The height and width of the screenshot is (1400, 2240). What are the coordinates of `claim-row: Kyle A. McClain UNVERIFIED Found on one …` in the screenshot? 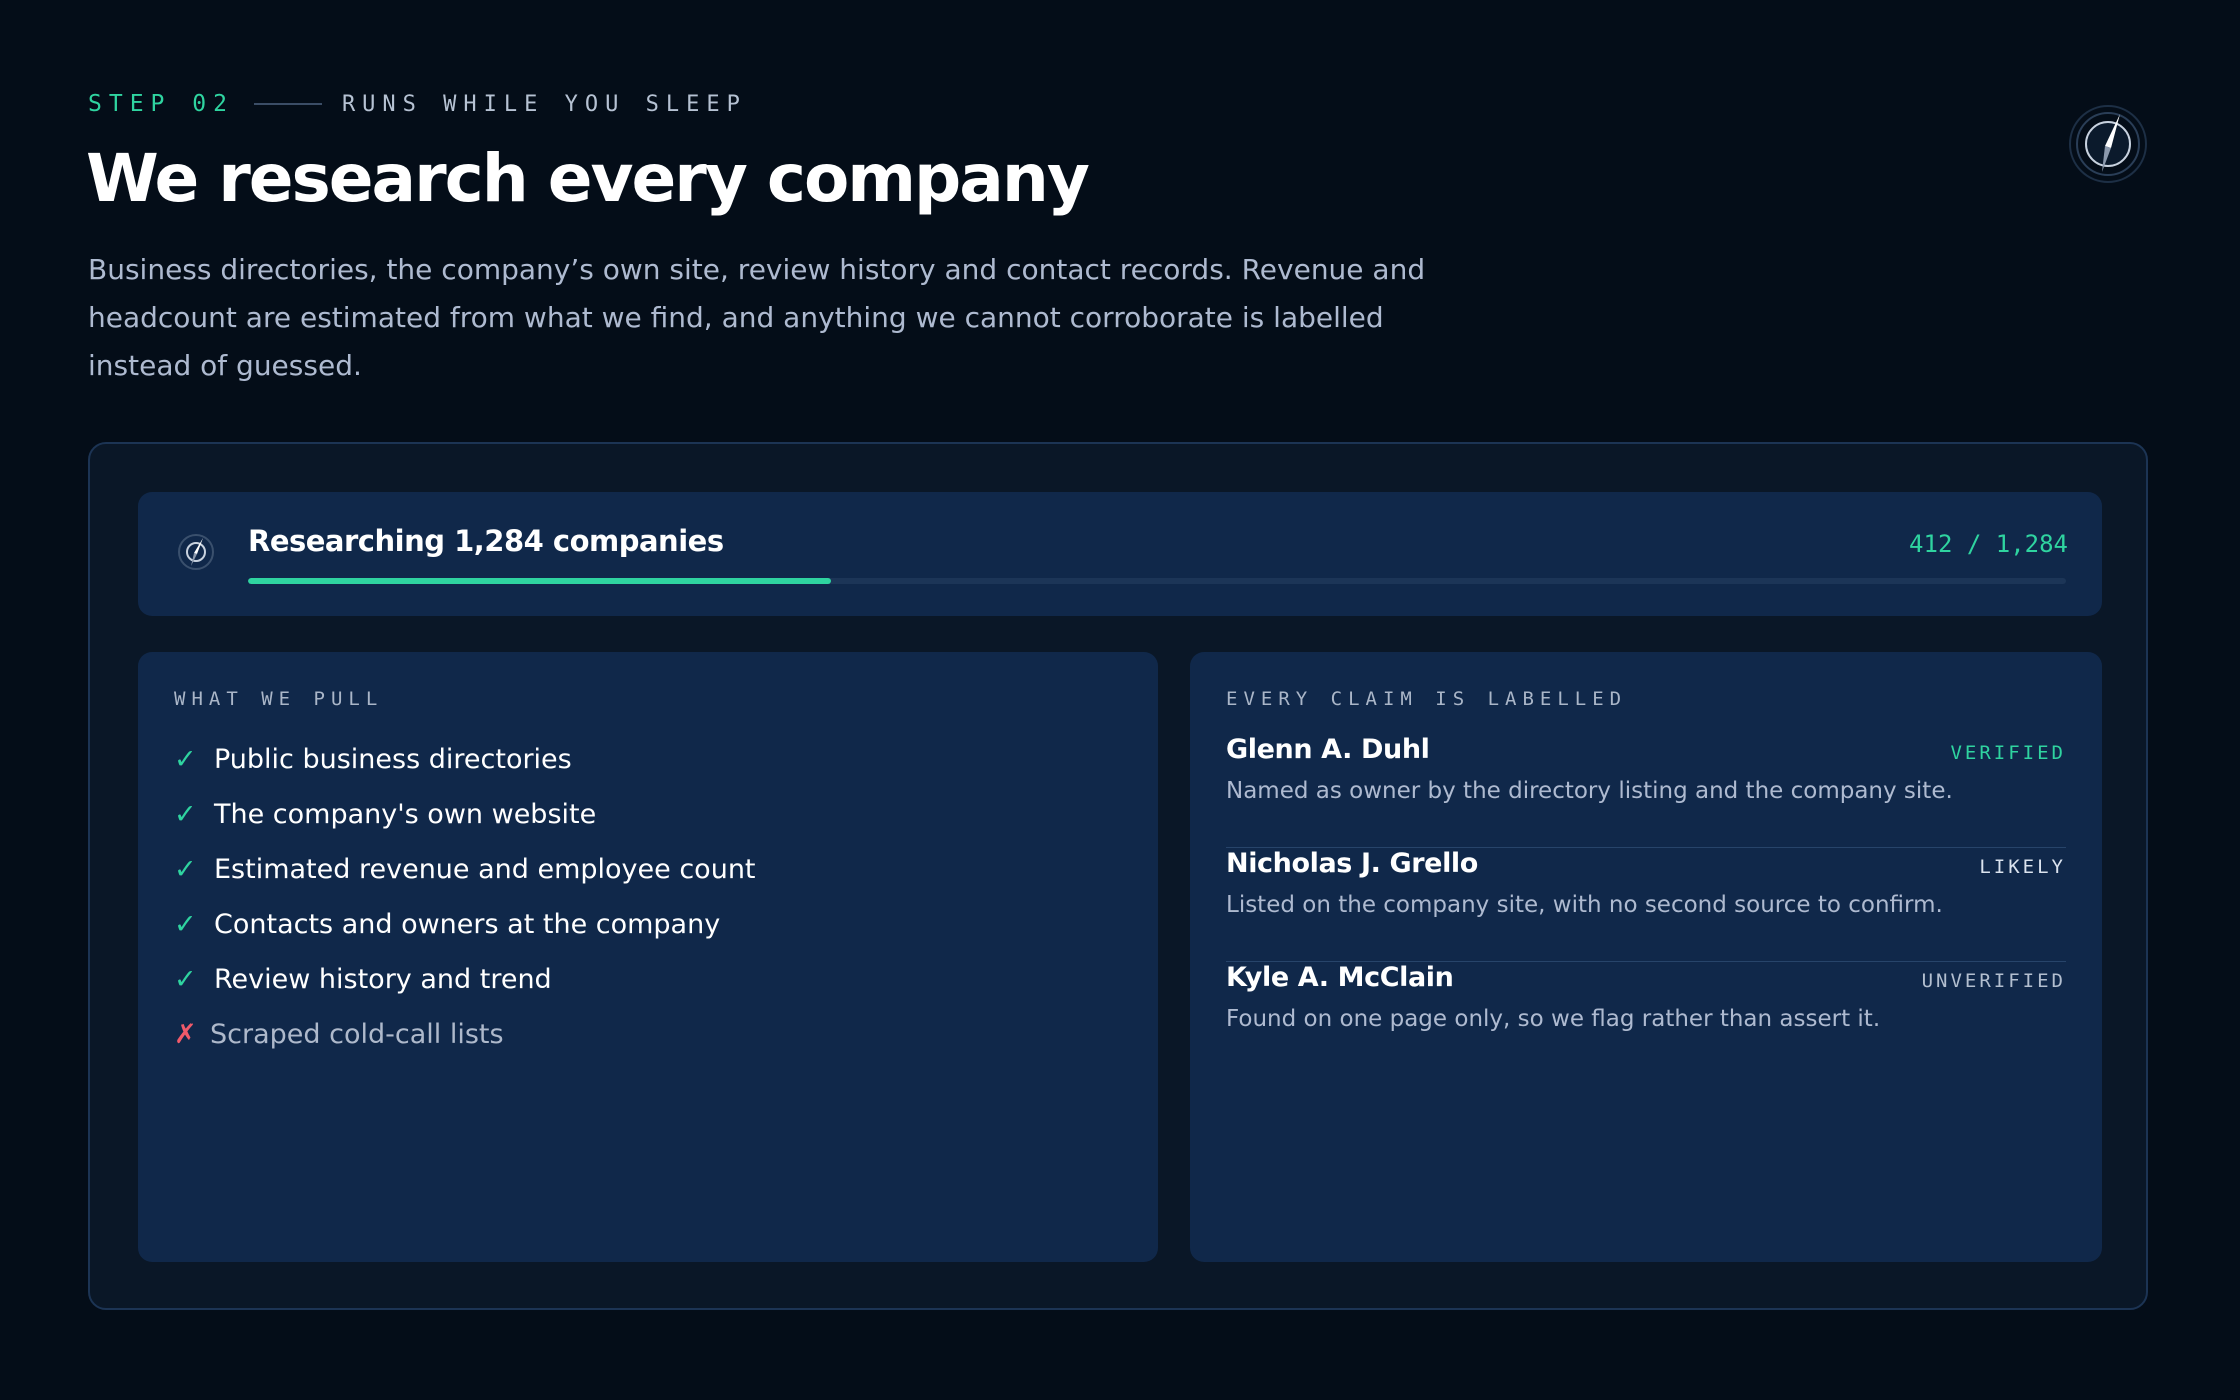 It's located at (1646, 1019).